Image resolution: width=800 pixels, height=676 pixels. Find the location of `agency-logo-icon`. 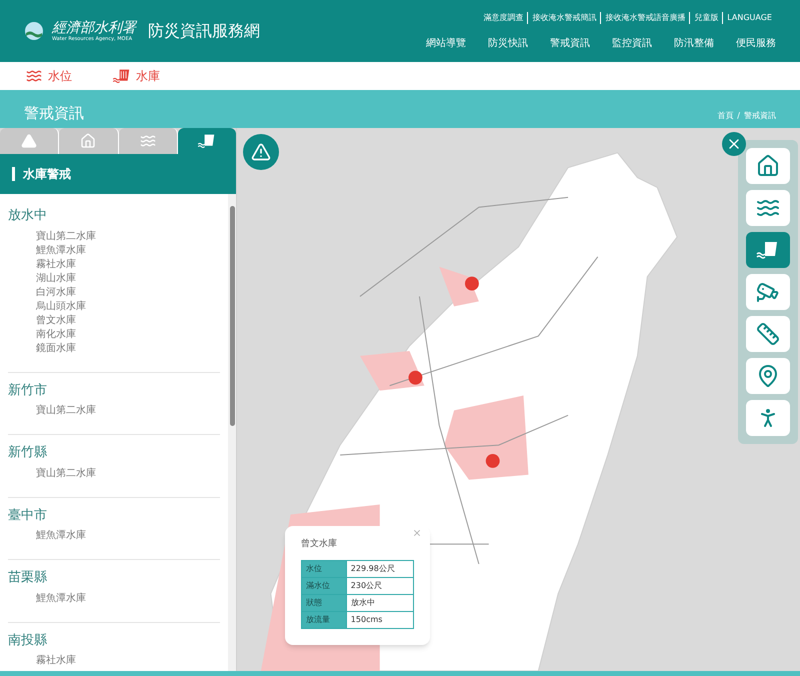

agency-logo-icon is located at coordinates (34, 31).